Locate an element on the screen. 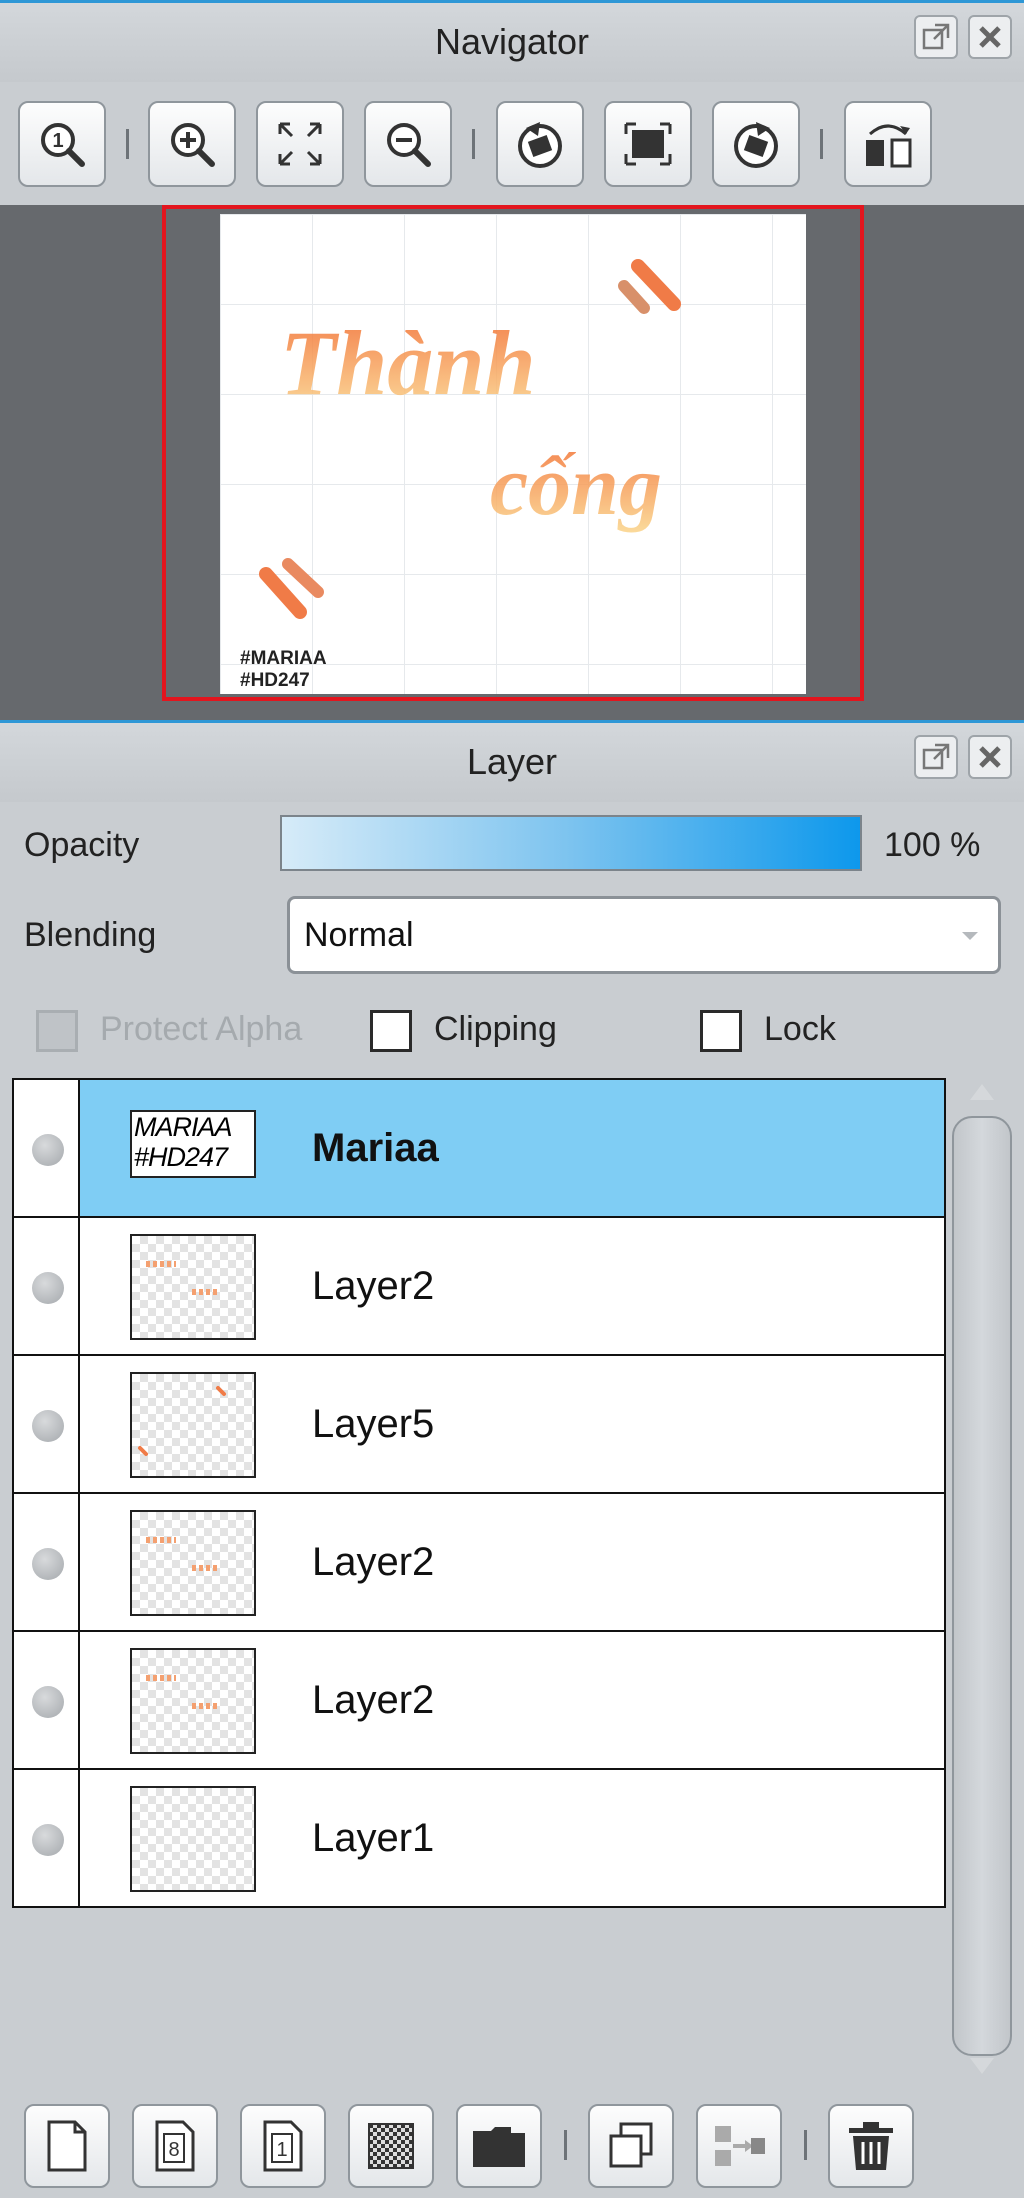 The width and height of the screenshot is (1024, 2198). navigator-toolbar: 1 is located at coordinates (512, 145).